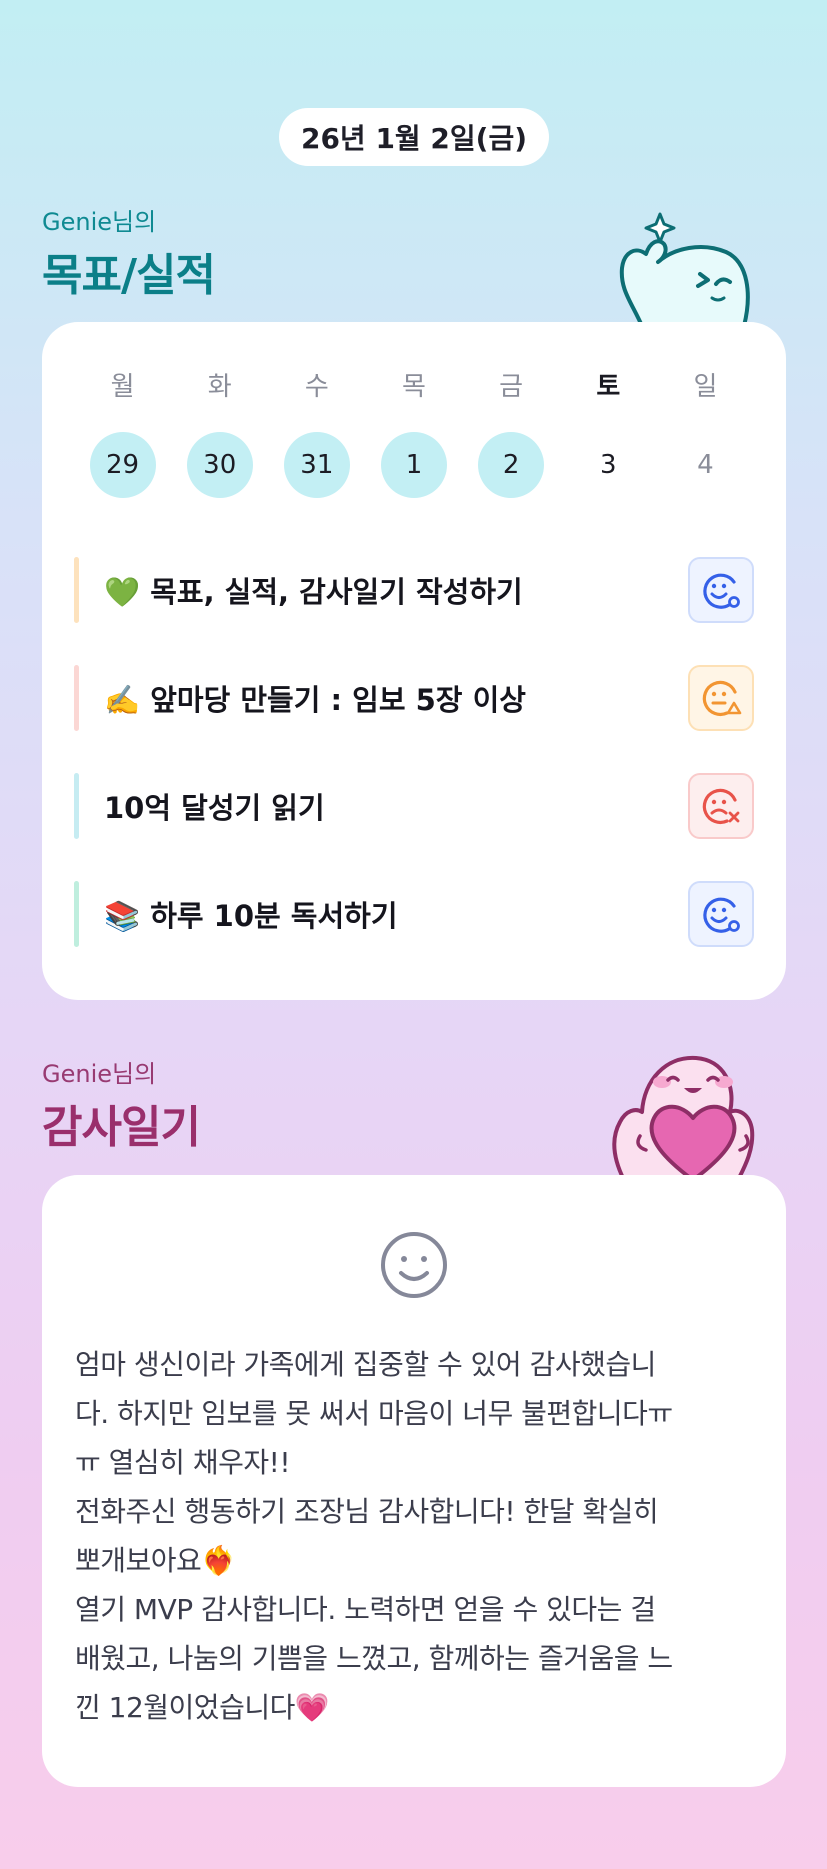  Describe the element at coordinates (183, 1462) in the screenshot. I see `diary-line: ㅠ 열심히 채우자!!` at that location.